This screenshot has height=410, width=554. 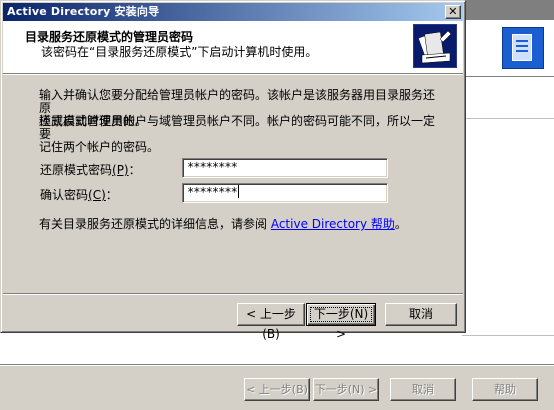 What do you see at coordinates (134, 170) in the screenshot?
I see `restore-password-colon: ：` at bounding box center [134, 170].